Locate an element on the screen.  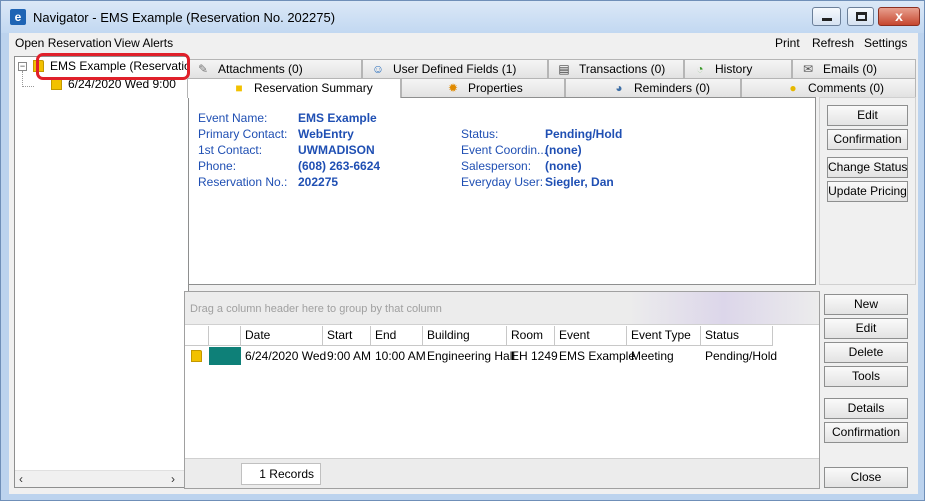
salesperson-value: (none) is located at coordinates (563, 166).